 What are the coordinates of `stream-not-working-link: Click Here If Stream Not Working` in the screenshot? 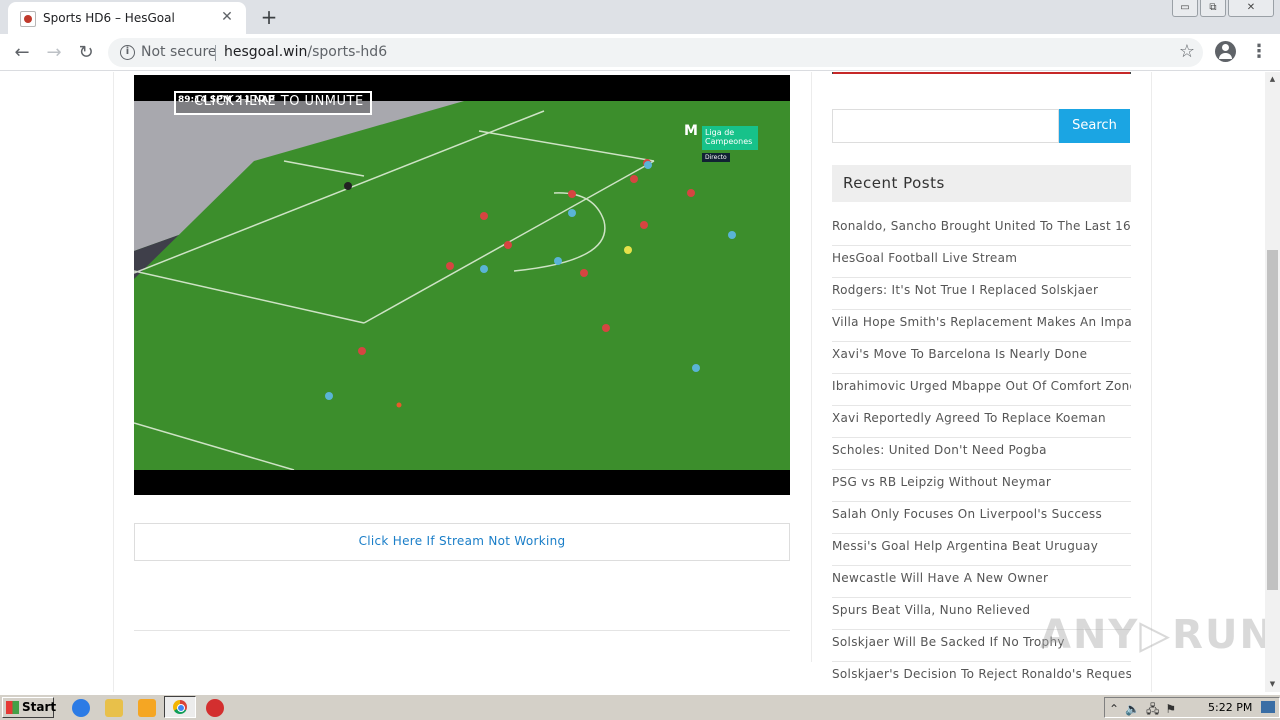 It's located at (462, 541).